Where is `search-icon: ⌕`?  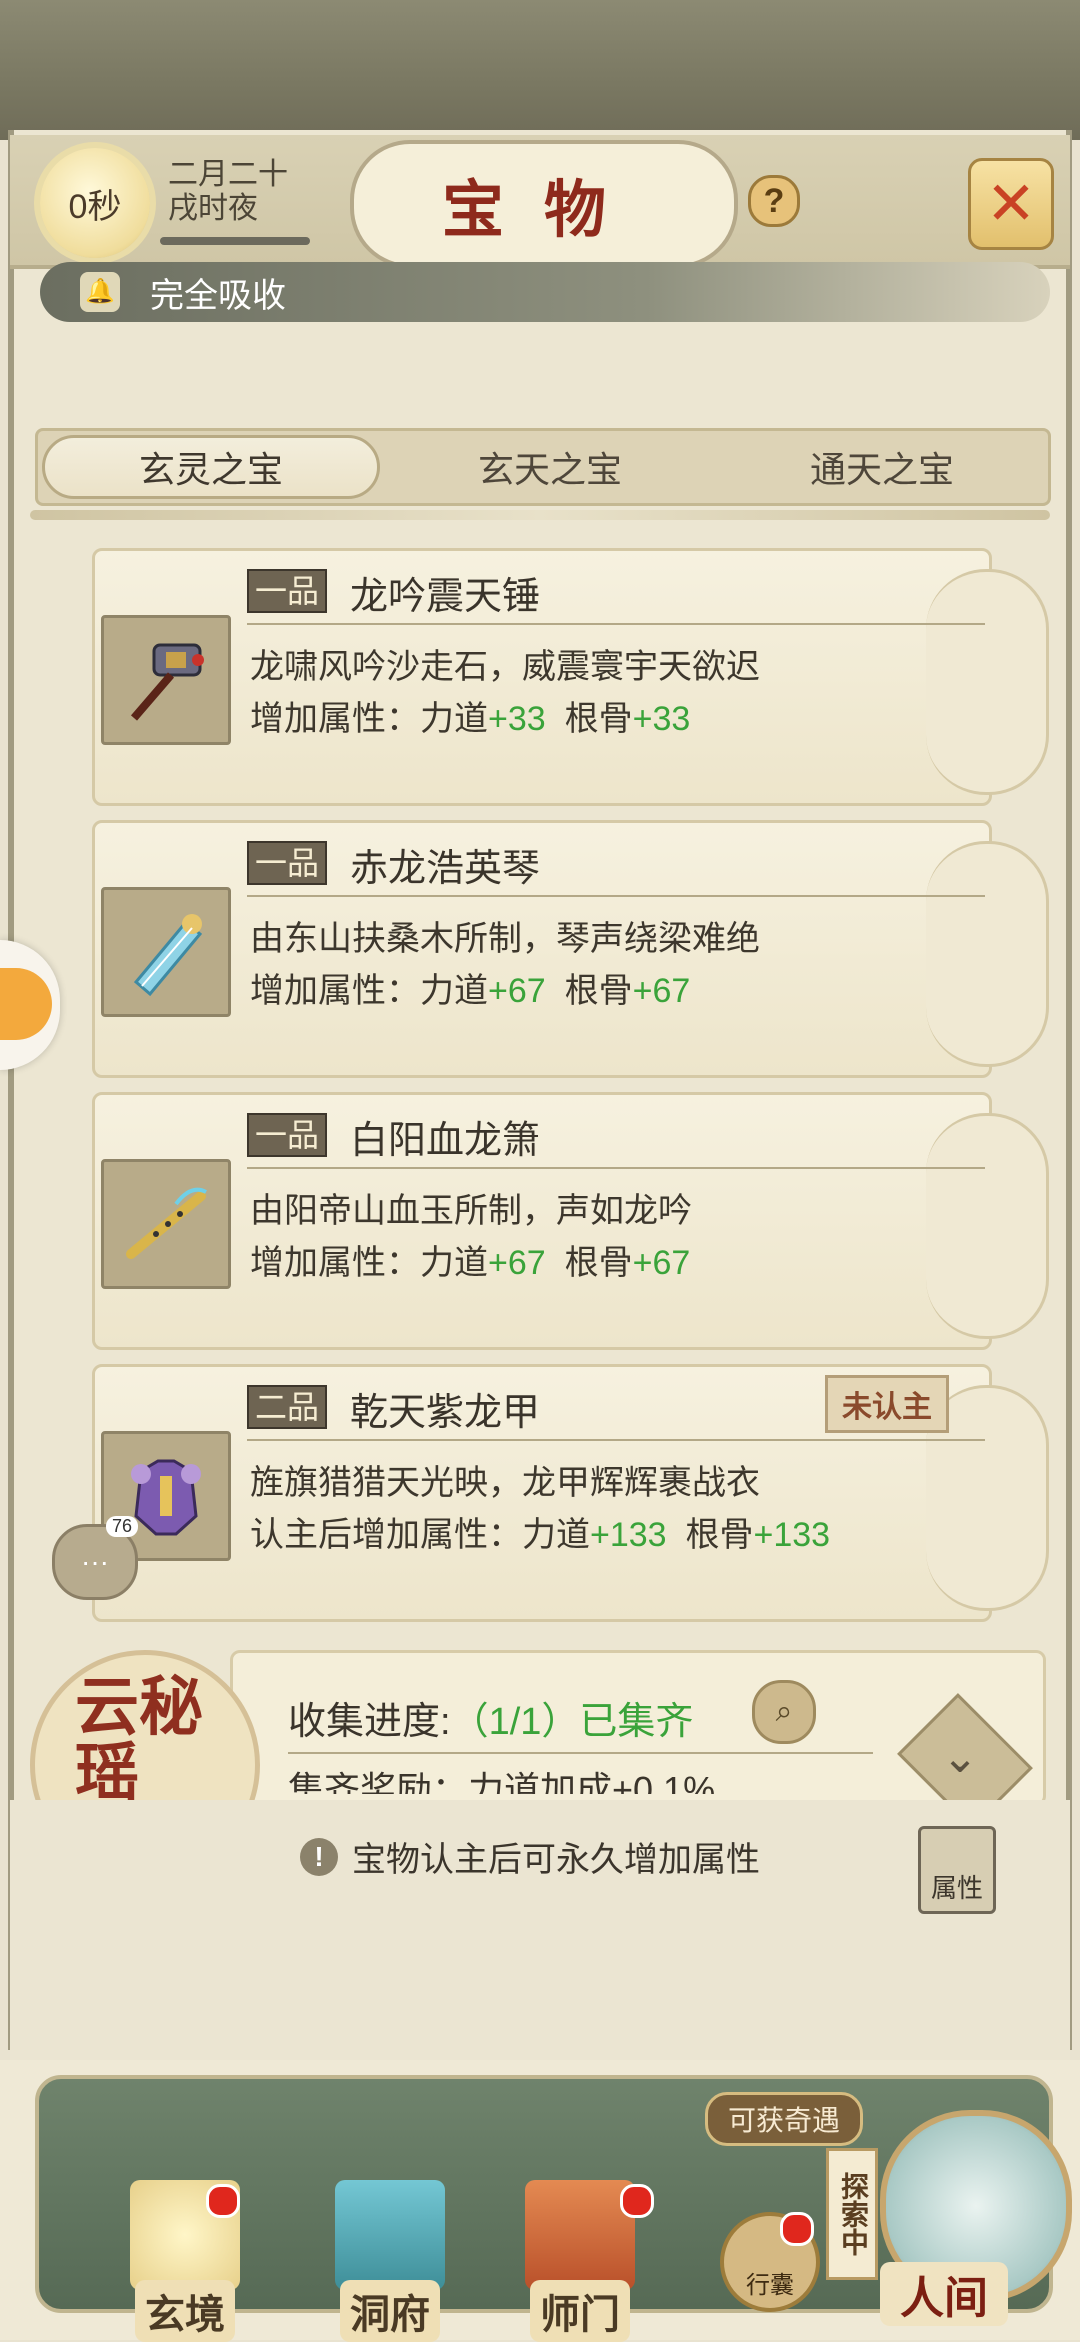
search-icon: ⌕ is located at coordinates (784, 1712).